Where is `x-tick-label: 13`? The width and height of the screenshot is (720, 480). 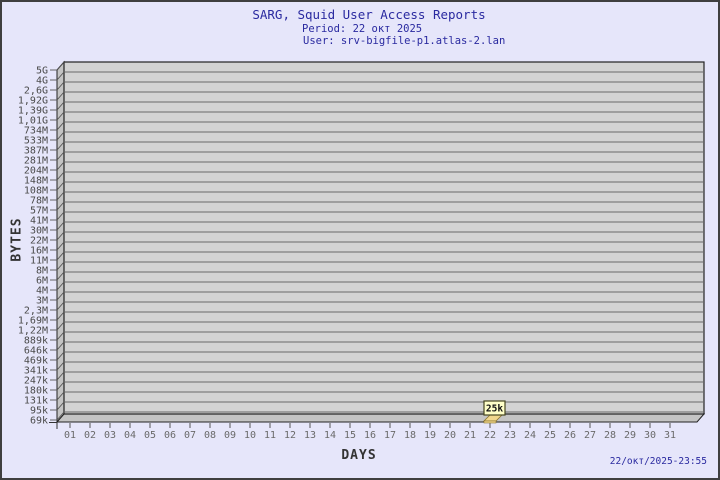
x-tick-label: 13 is located at coordinates (310, 435).